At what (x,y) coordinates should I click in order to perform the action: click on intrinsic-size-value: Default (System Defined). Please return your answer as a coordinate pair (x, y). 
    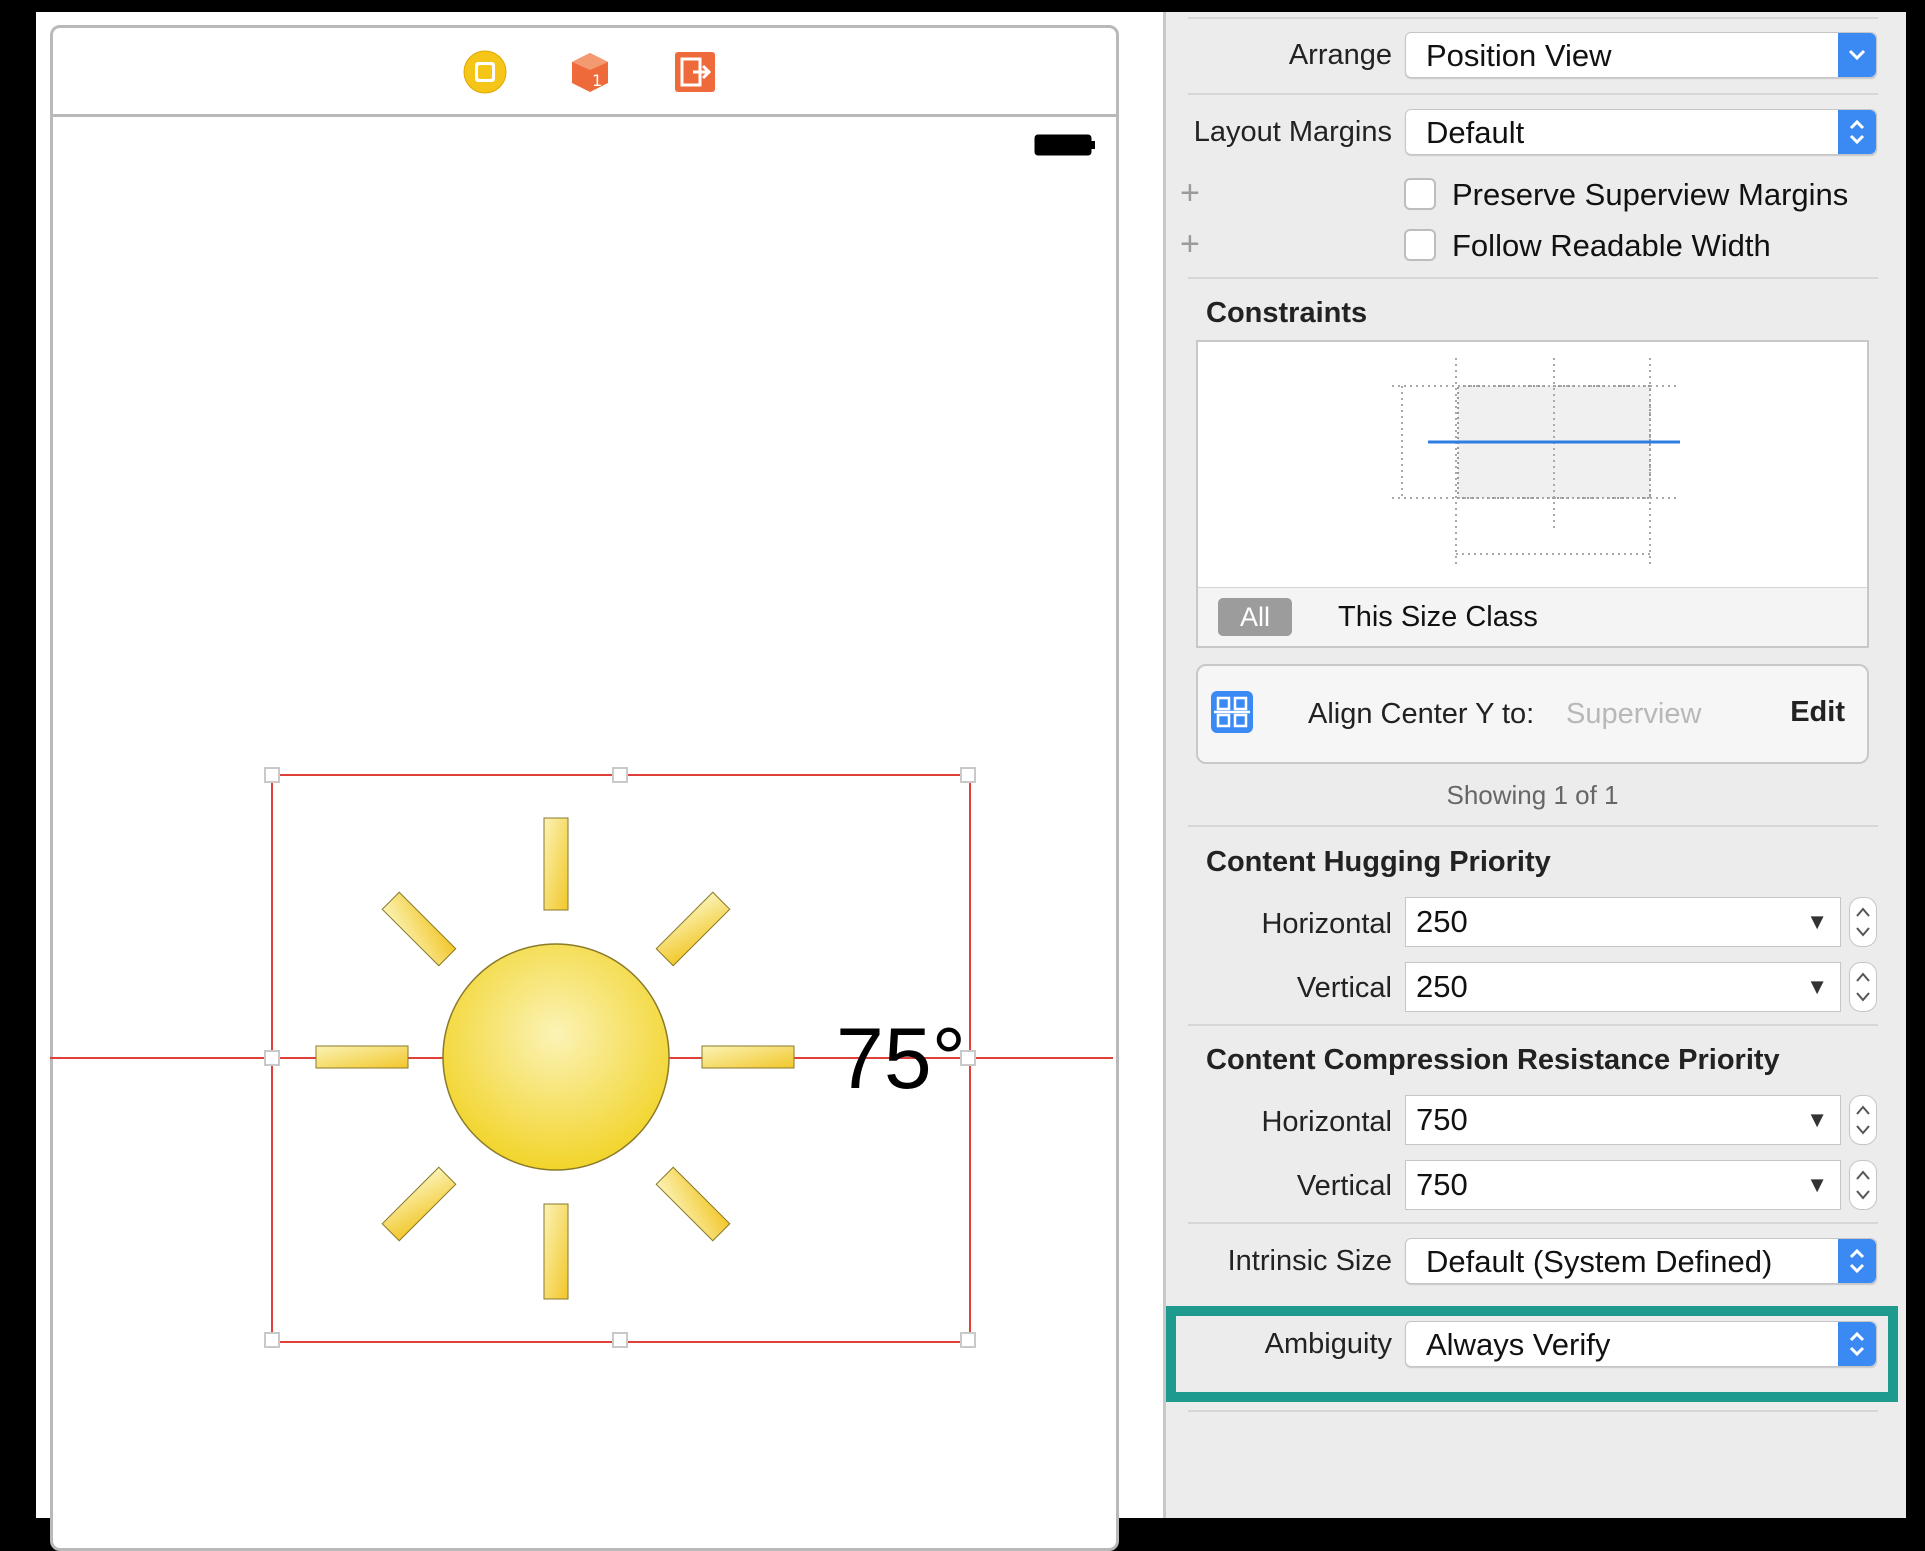
    Looking at the image, I should click on (1599, 1261).